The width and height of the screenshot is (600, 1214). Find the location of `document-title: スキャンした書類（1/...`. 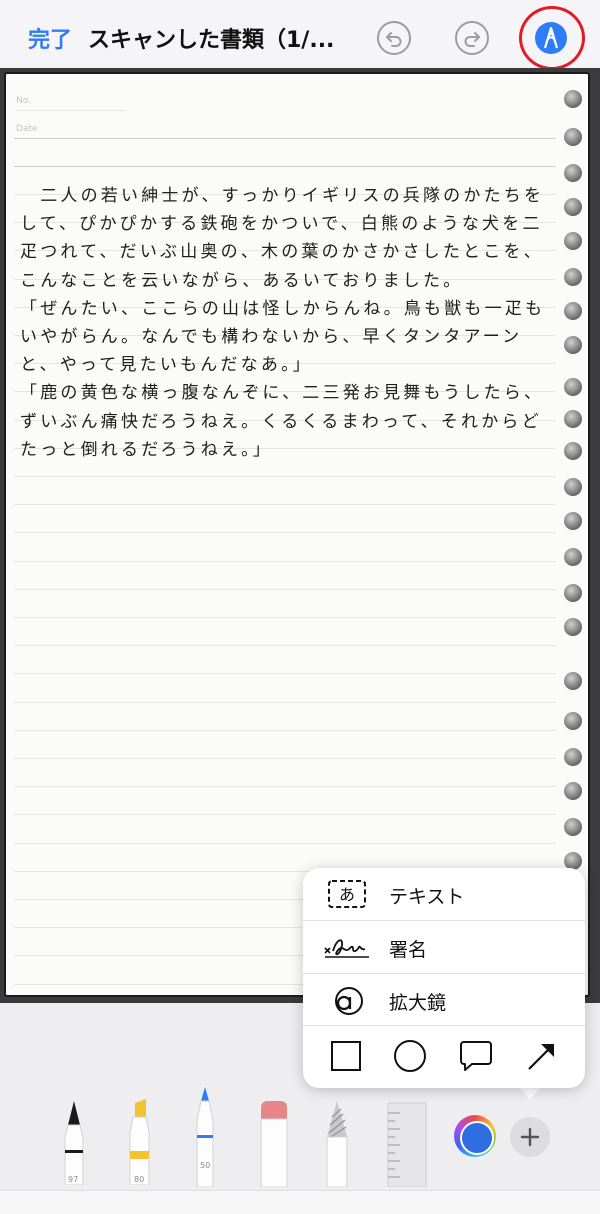

document-title: スキャンした書類（1/... is located at coordinates (211, 40).